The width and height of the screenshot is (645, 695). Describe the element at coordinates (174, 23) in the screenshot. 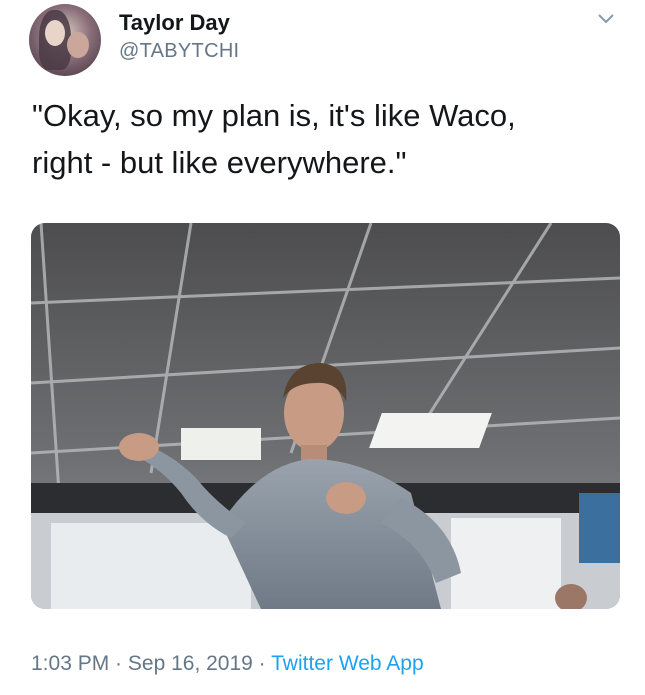

I see `author-name: Taylor Day` at that location.